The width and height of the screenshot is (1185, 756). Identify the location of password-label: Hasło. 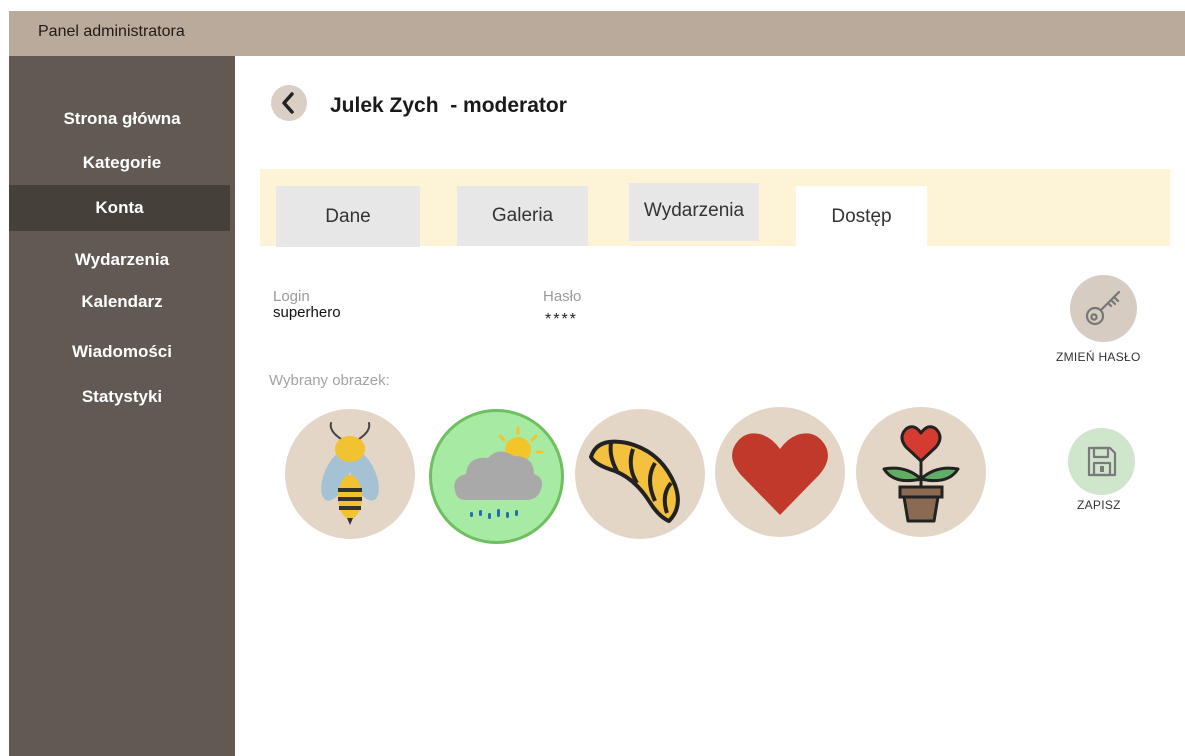
(562, 296).